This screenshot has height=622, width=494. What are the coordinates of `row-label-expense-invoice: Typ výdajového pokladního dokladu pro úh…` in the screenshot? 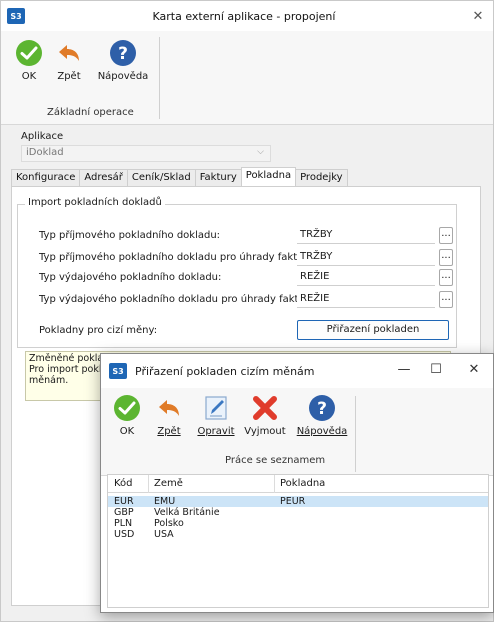 It's located at (176, 299).